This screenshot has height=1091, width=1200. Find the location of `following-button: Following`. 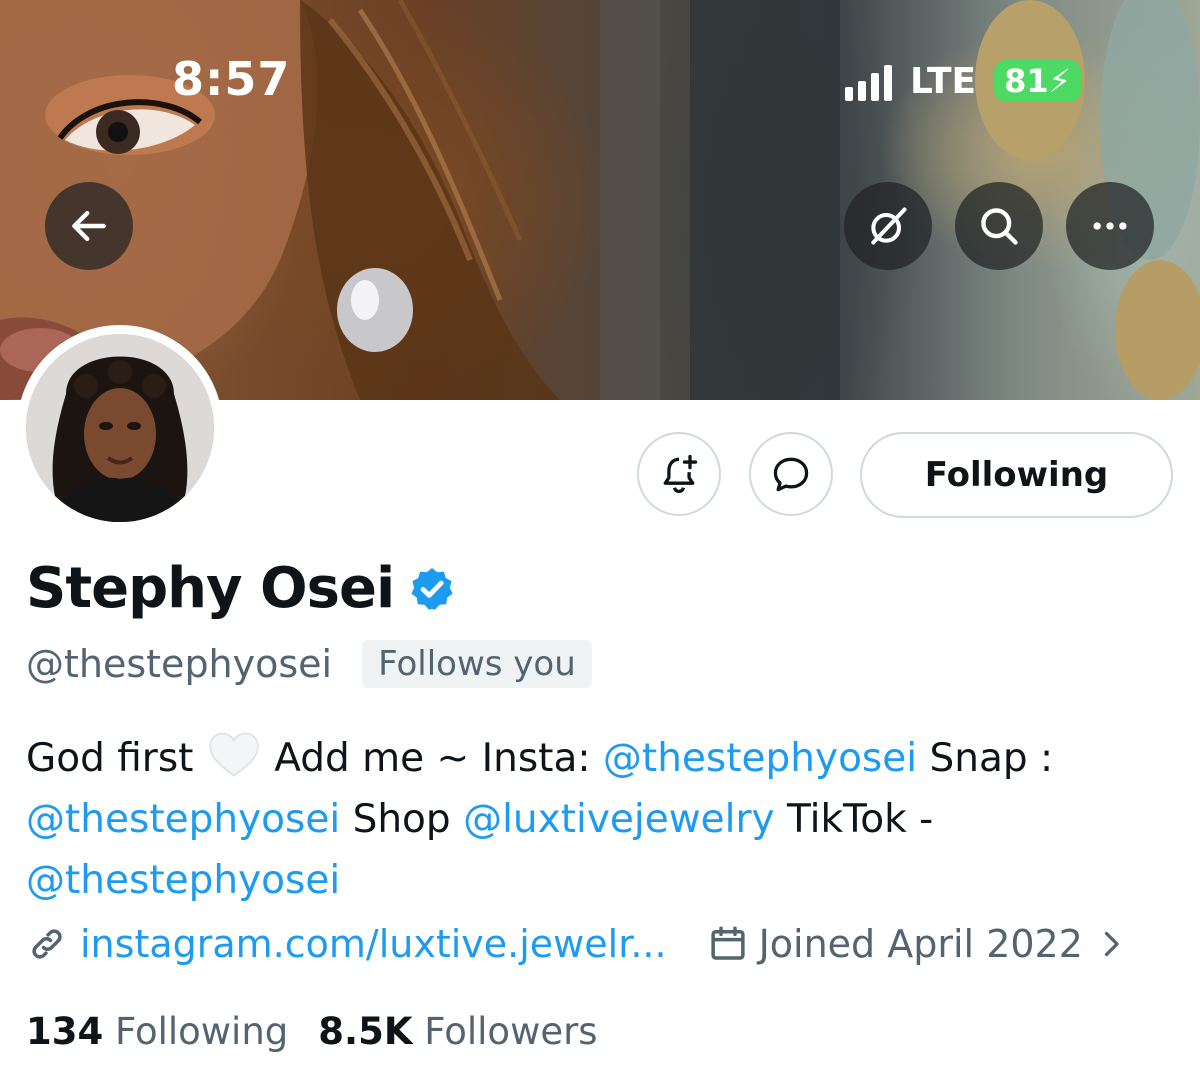

following-button: Following is located at coordinates (1016, 475).